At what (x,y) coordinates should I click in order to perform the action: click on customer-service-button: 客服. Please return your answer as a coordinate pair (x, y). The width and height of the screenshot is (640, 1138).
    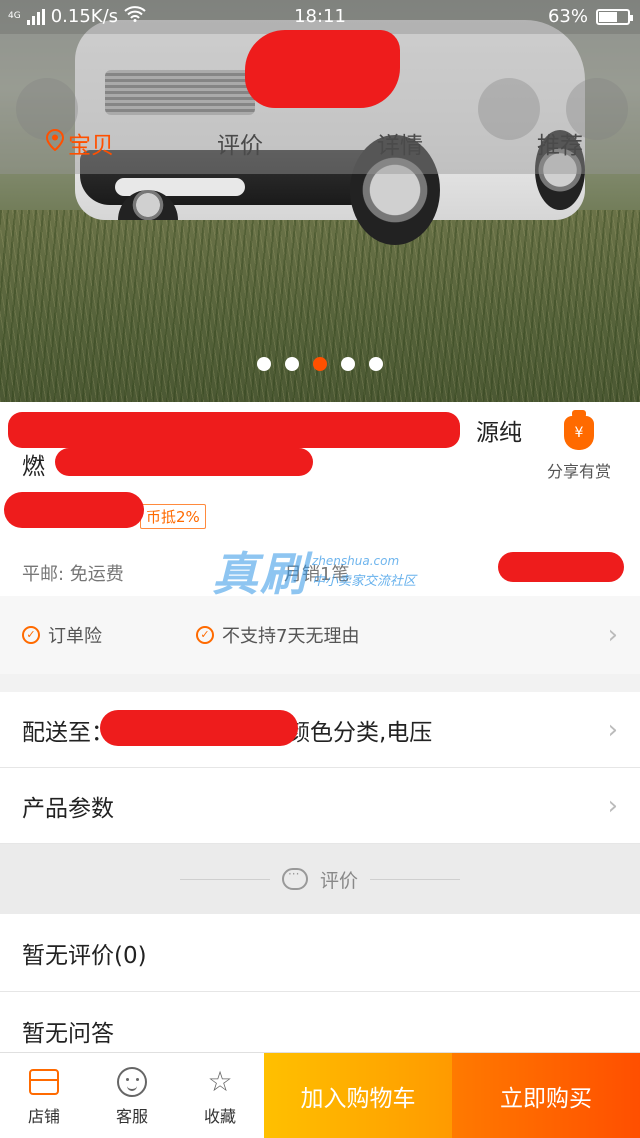
    Looking at the image, I should click on (132, 1095).